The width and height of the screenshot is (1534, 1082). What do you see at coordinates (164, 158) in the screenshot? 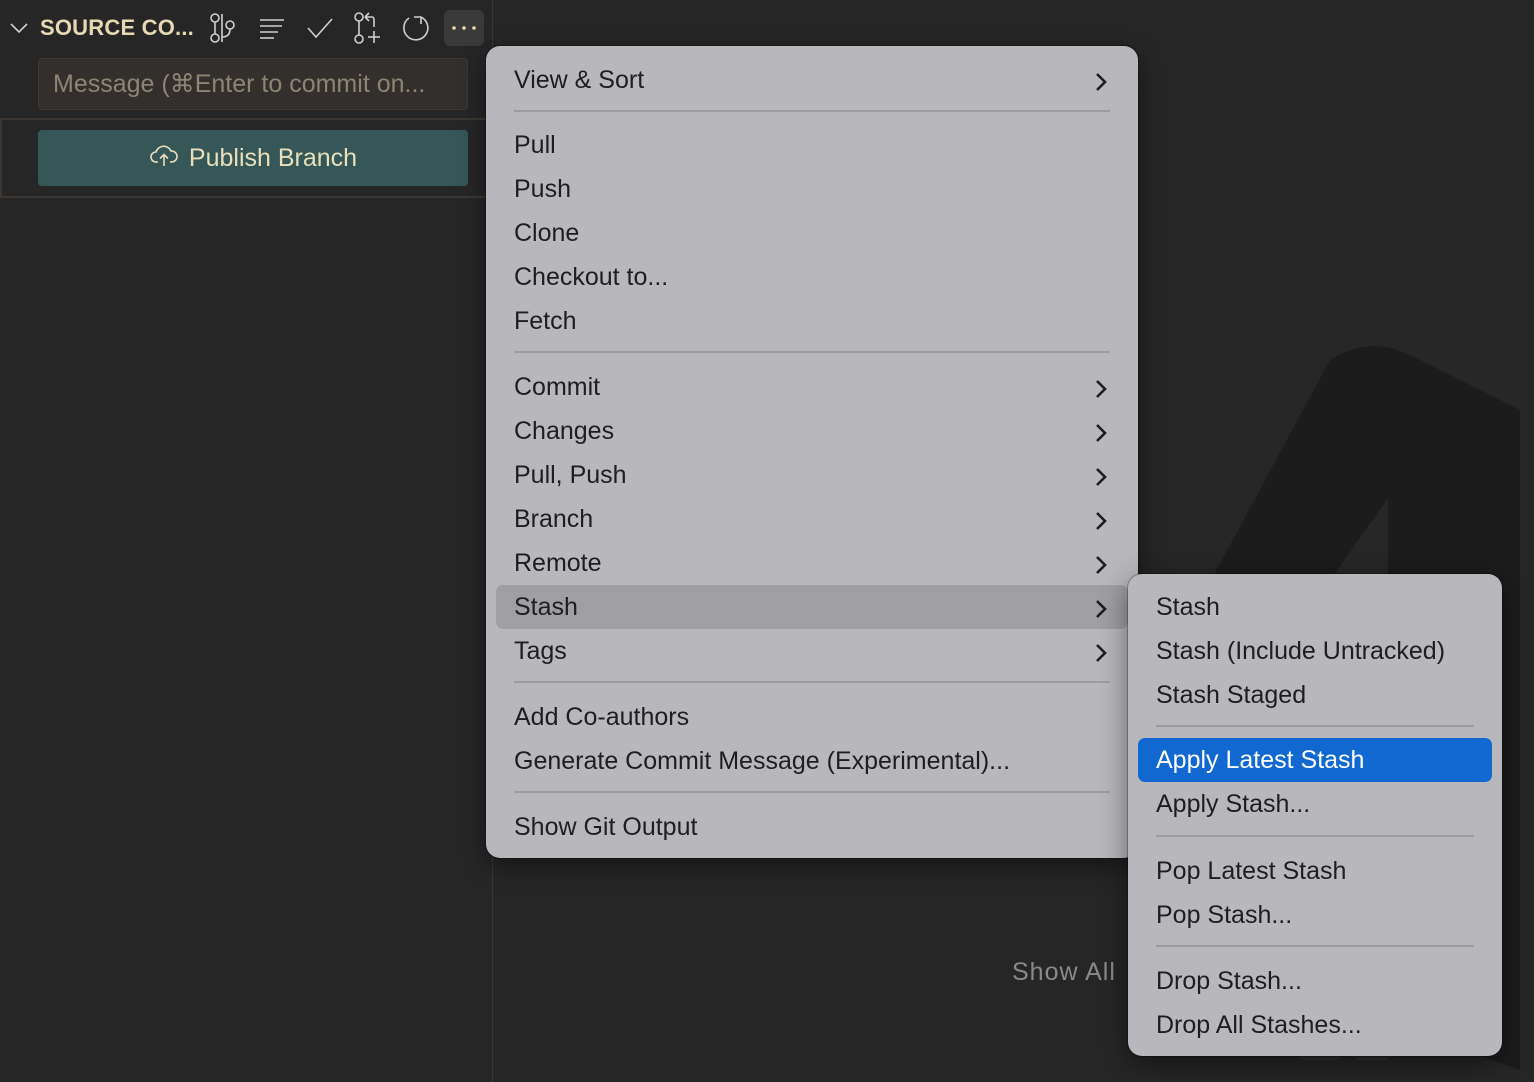
I see `cloud-upload-icon` at bounding box center [164, 158].